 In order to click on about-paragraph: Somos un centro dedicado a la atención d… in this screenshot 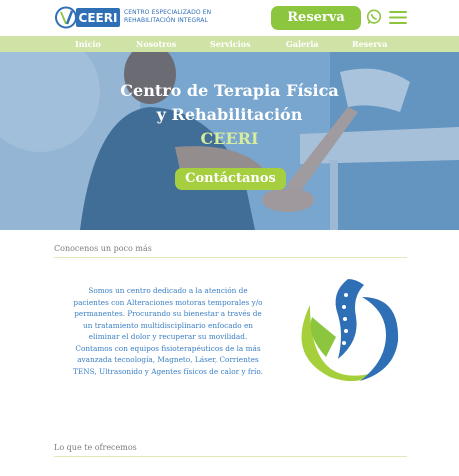, I will do `click(168, 331)`.